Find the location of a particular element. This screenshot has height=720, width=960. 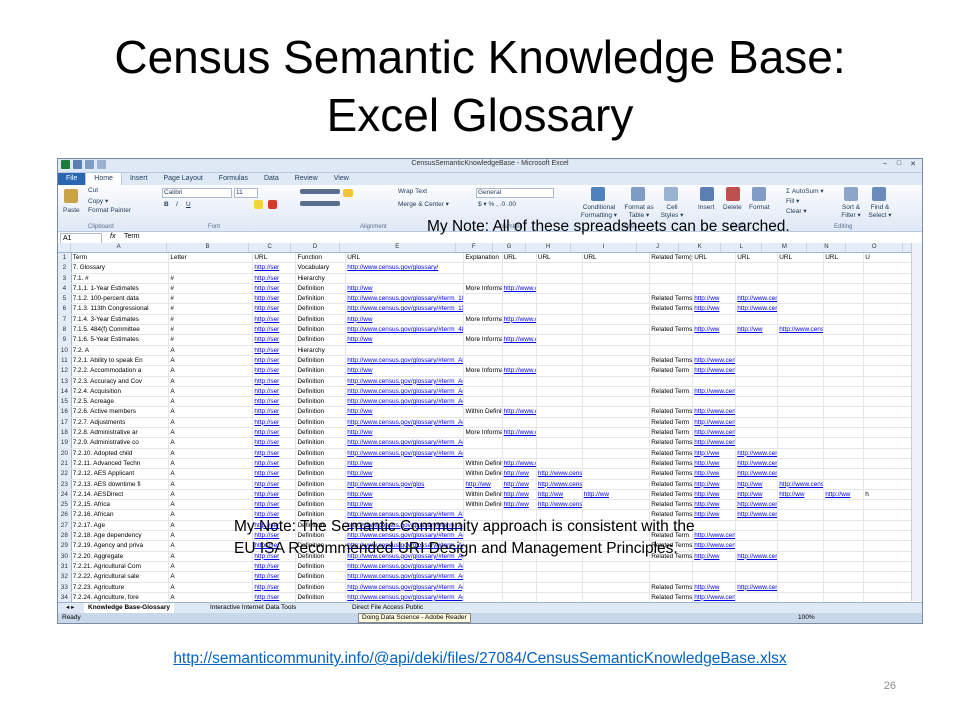

align-left-icon is located at coordinates (320, 203).